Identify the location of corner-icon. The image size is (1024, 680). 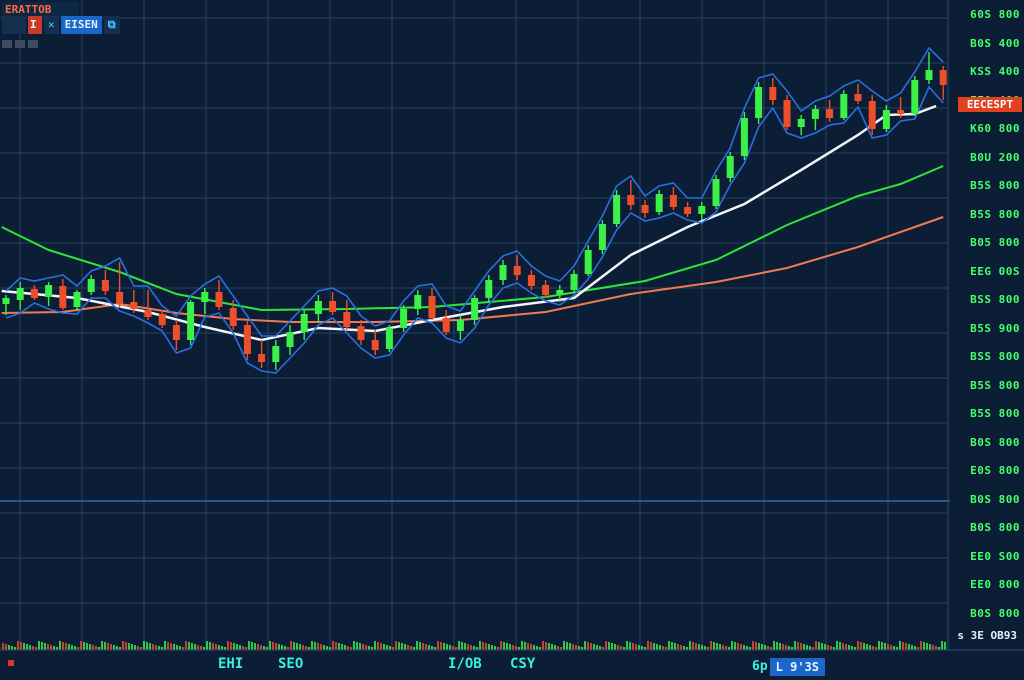
(11, 663).